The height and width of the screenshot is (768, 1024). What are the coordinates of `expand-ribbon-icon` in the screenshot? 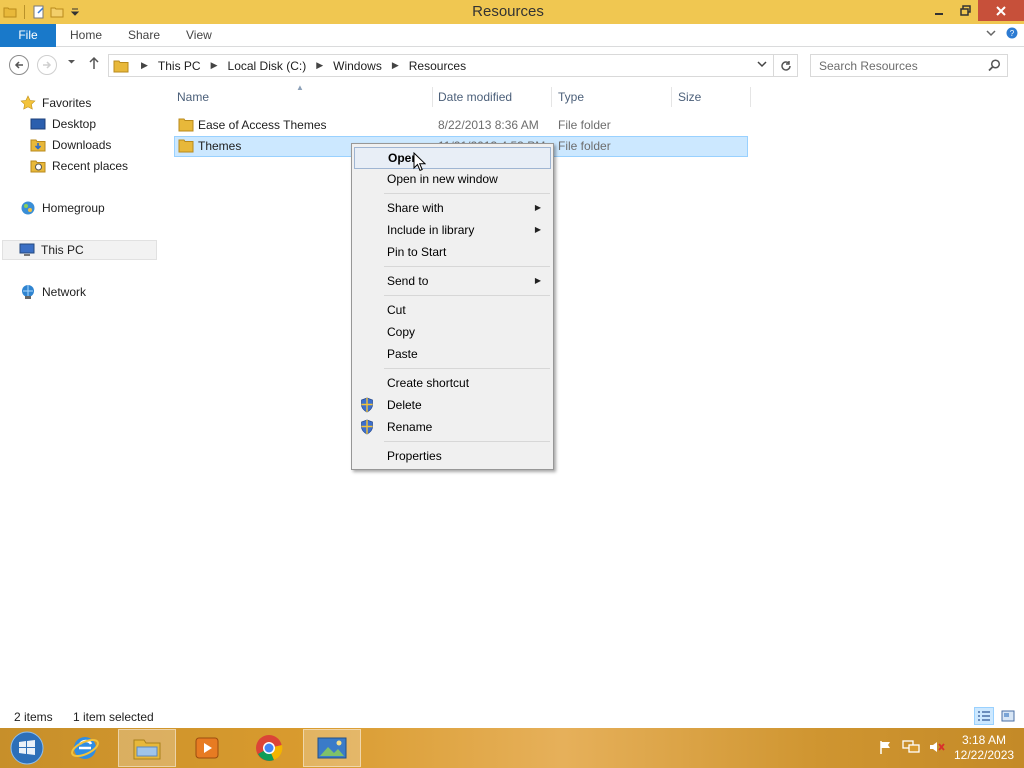 It's located at (991, 34).